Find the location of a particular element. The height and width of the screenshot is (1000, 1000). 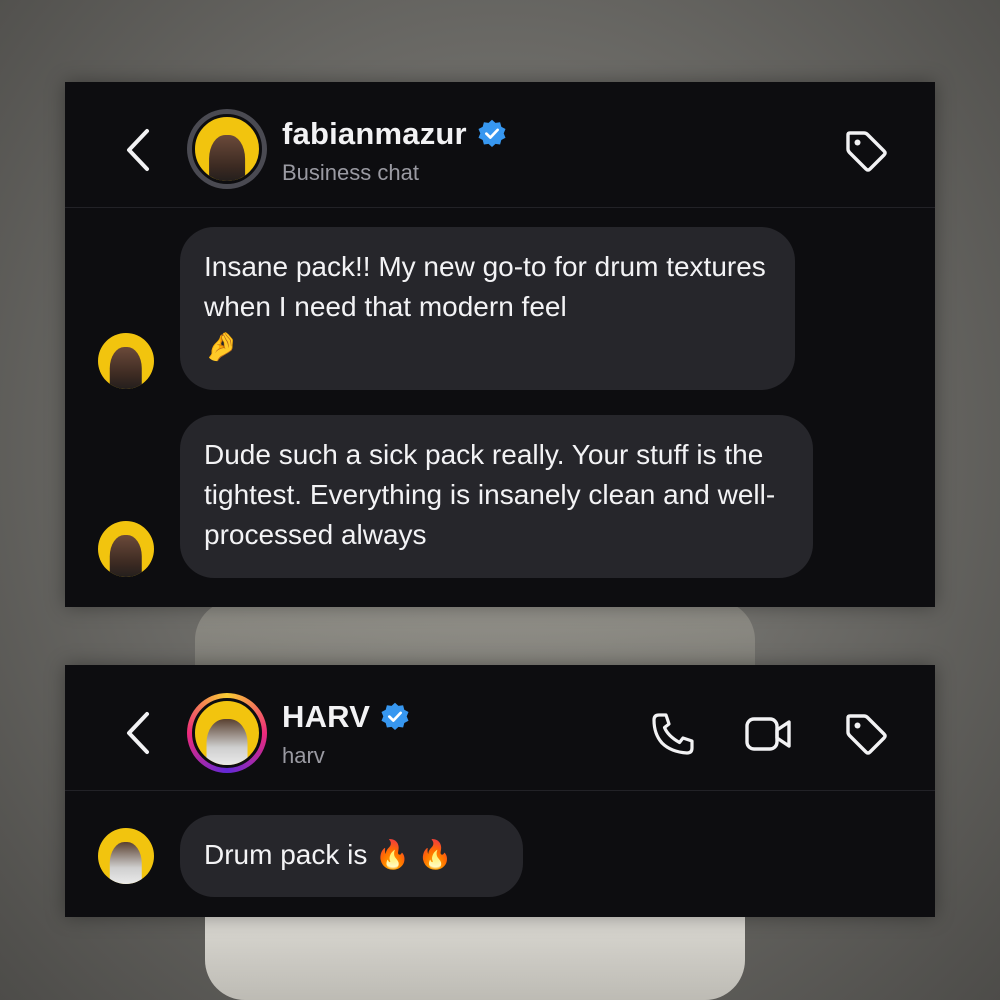

background-shape is located at coordinates (475, 952).